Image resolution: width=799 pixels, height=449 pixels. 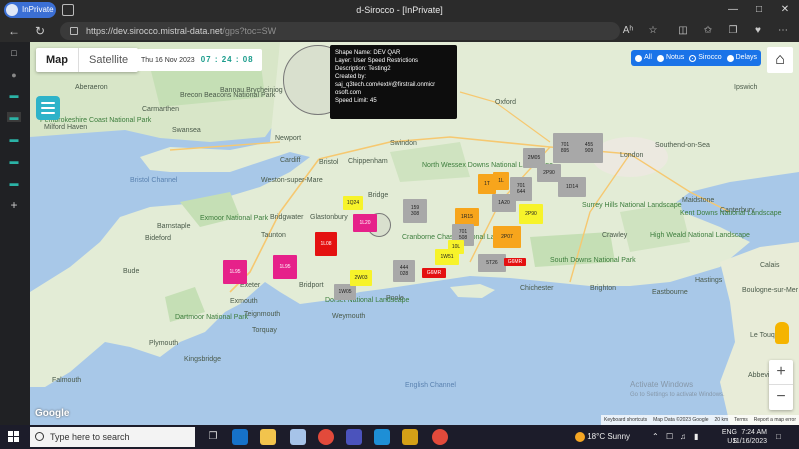 What do you see at coordinates (675, 57) in the screenshot?
I see `filter-label: Notus` at bounding box center [675, 57].